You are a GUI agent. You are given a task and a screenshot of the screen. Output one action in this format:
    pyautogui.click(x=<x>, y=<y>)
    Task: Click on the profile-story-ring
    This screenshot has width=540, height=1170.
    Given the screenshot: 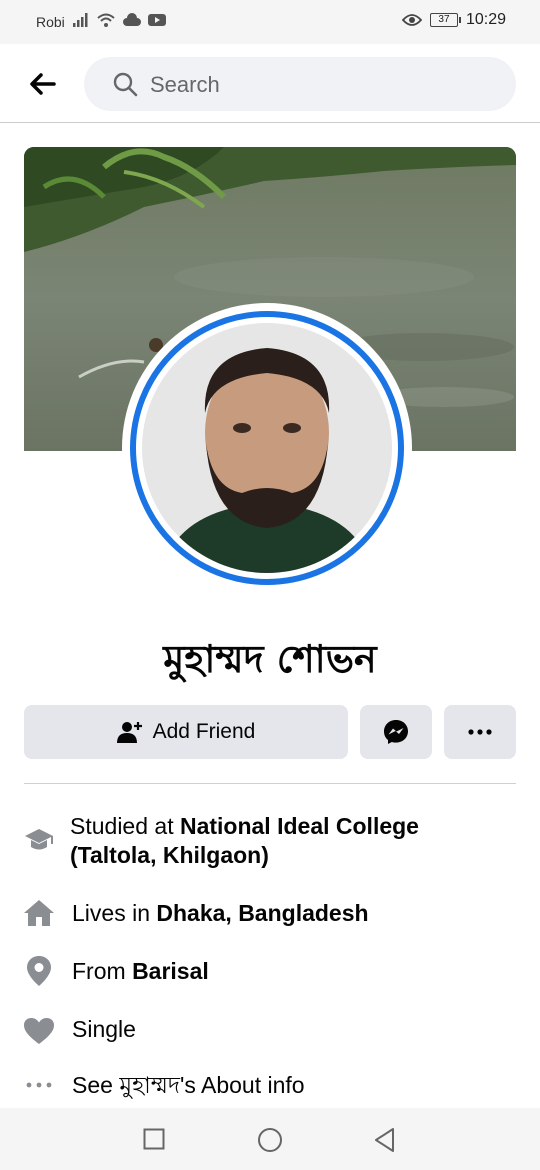 What is the action you would take?
    pyautogui.click(x=267, y=448)
    